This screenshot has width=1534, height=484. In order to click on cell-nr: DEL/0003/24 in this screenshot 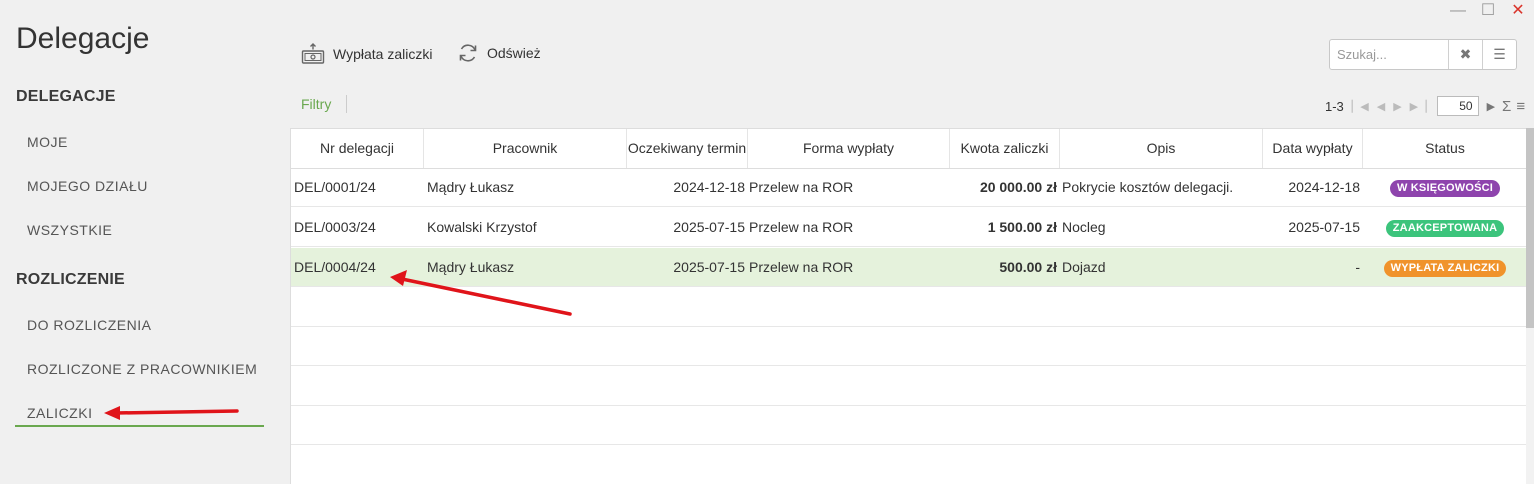, I will do `click(335, 227)`.